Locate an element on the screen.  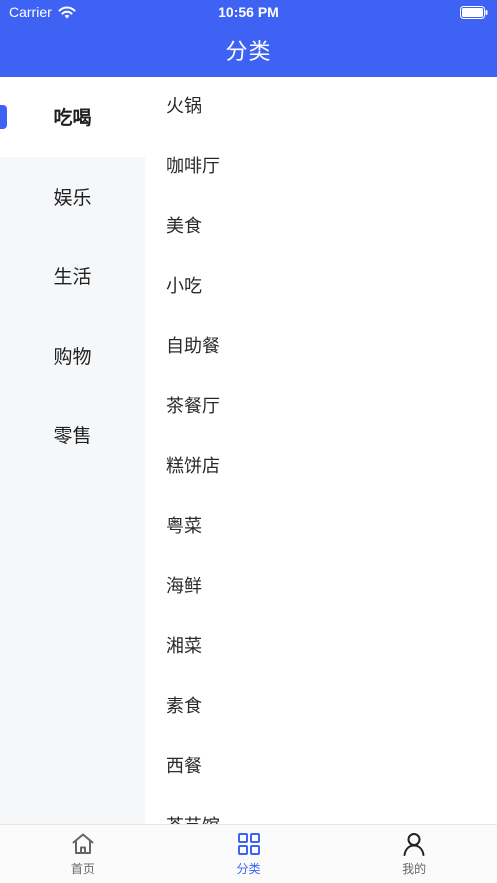
tab-home: 首页 is located at coordinates (83, 854).